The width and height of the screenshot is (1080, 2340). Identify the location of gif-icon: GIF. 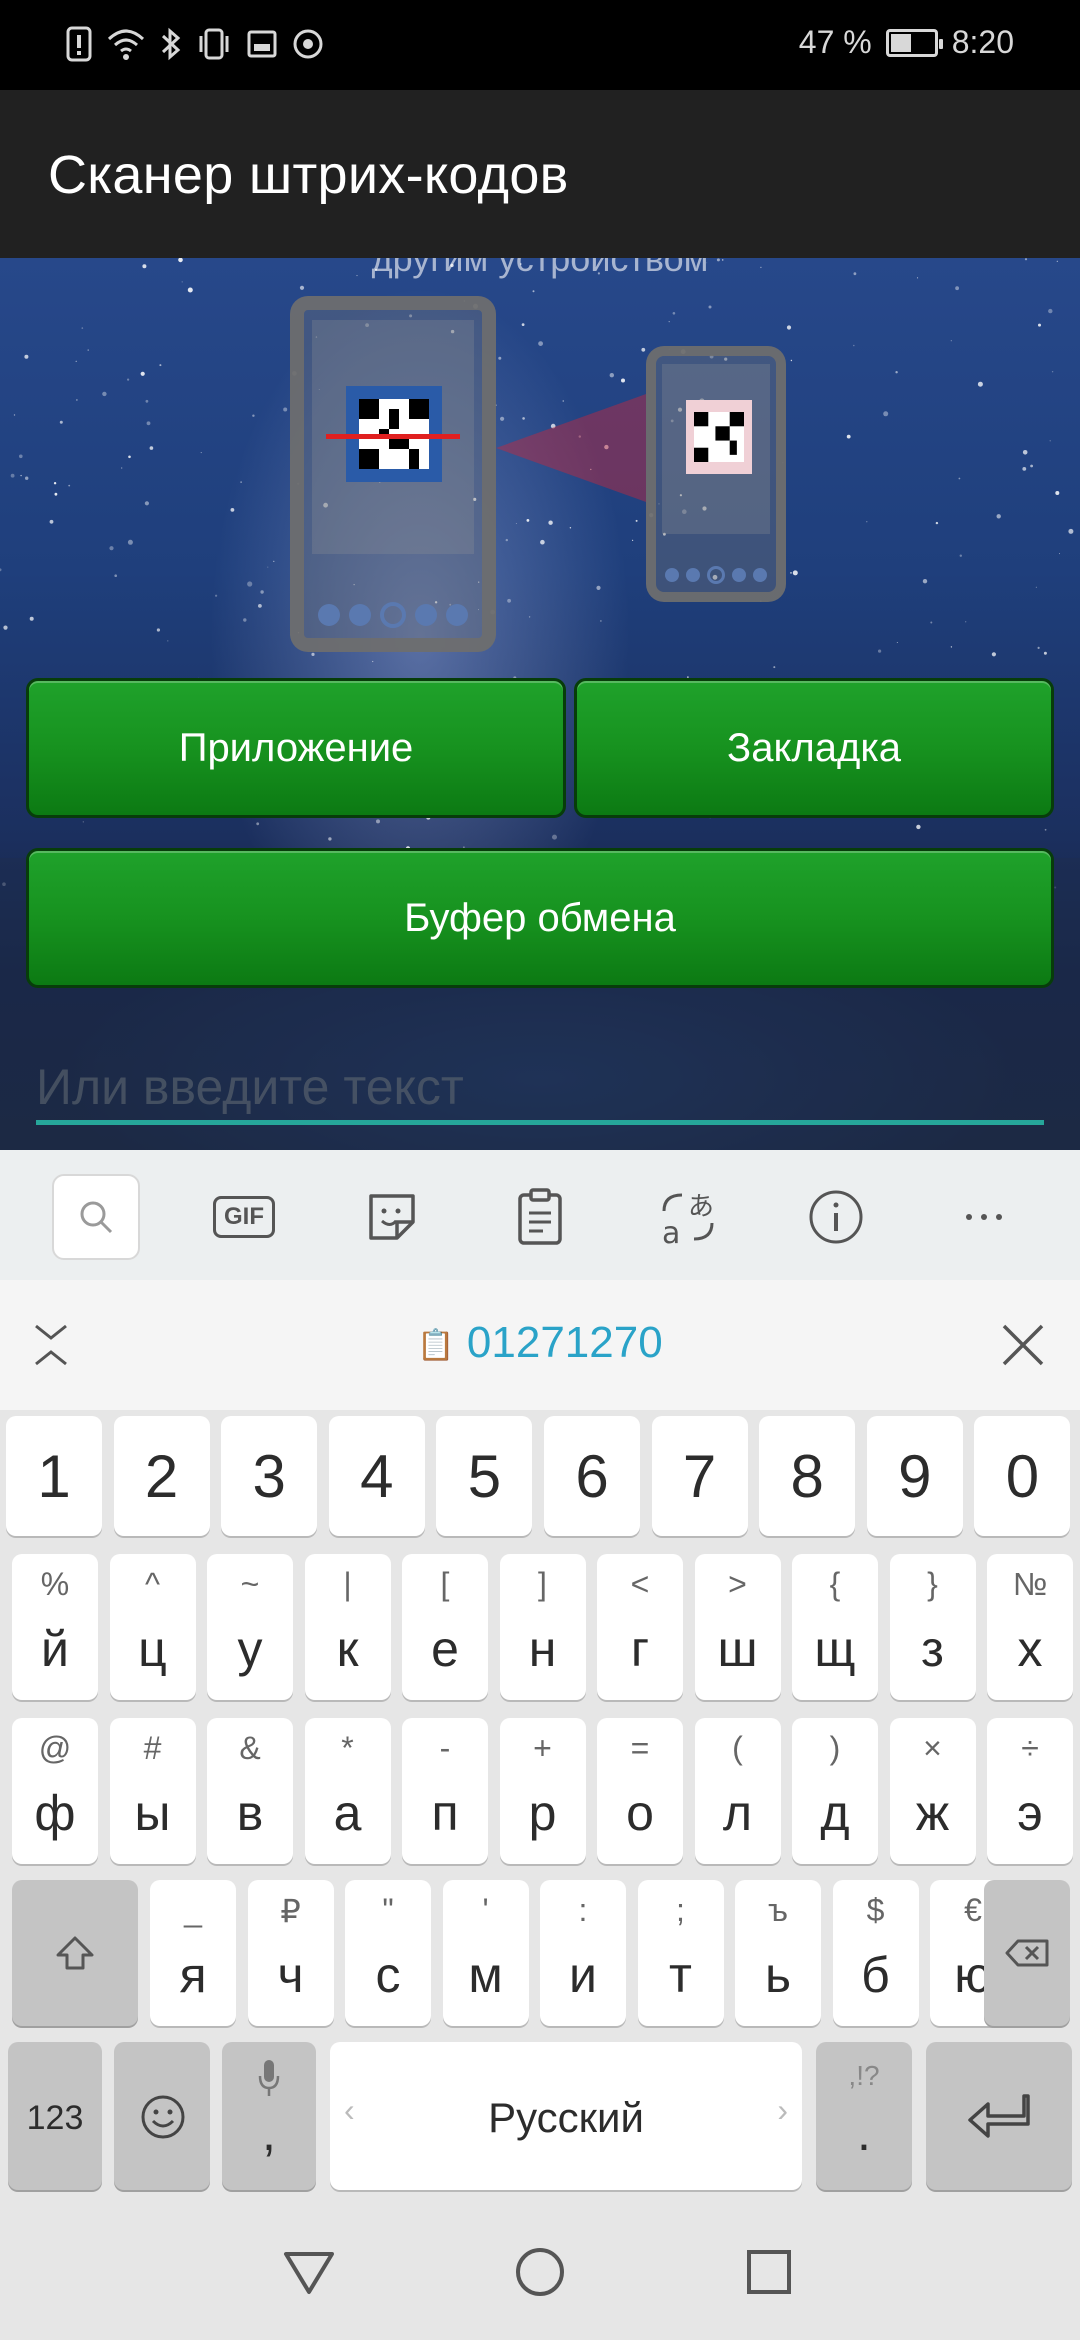
(244, 1217).